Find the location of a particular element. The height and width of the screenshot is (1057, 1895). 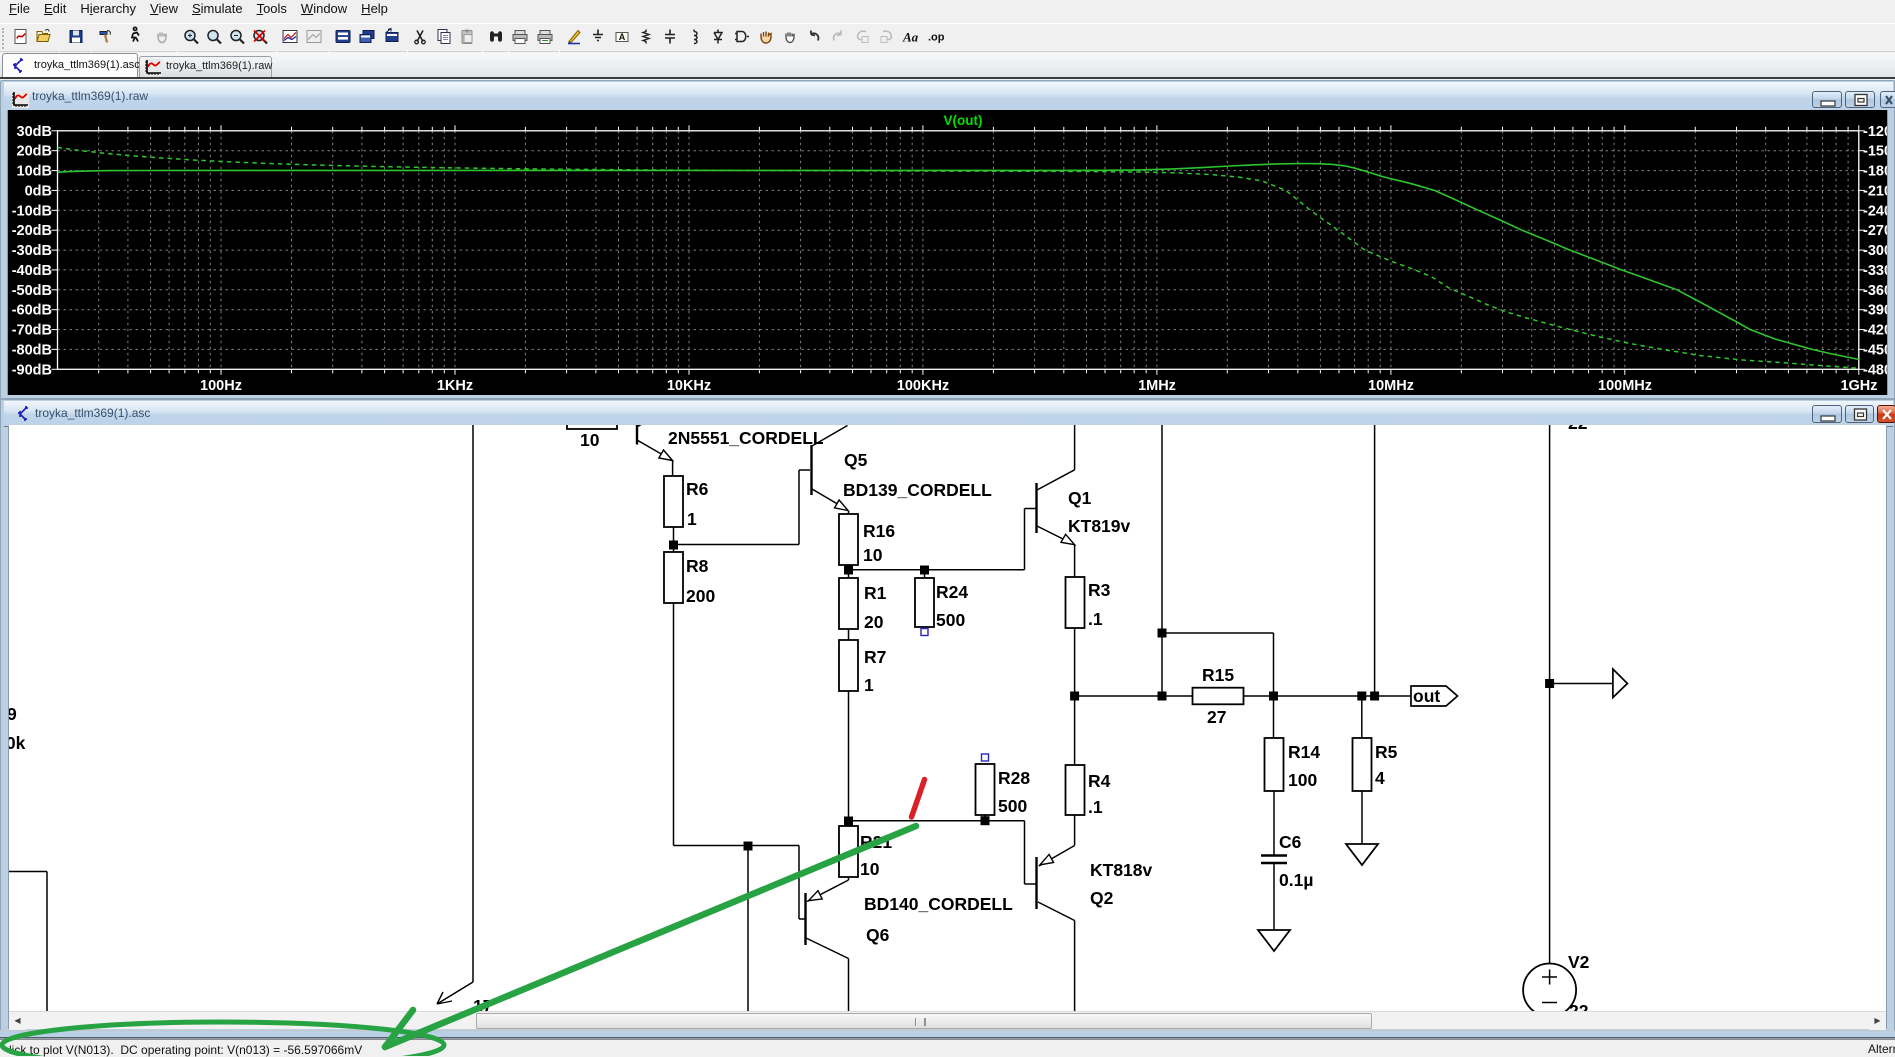

svg-text: 10KHz is located at coordinates (689, 386).